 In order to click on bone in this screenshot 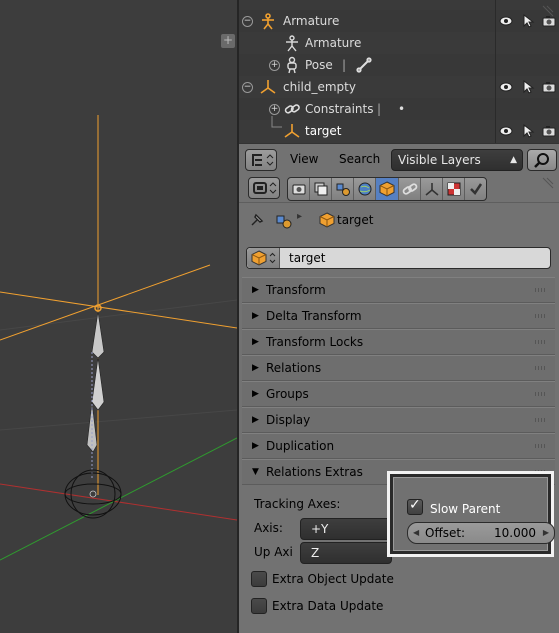, I will do `click(98, 384)`.